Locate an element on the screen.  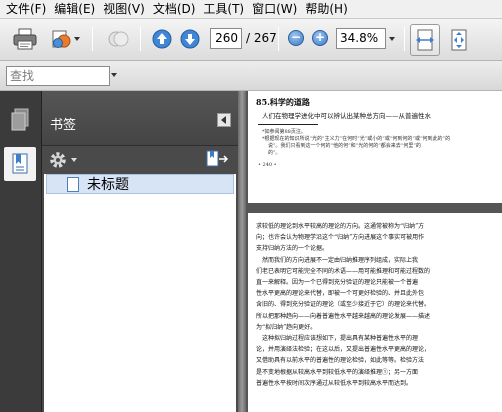
page-number: • 240 • is located at coordinates (267, 165).